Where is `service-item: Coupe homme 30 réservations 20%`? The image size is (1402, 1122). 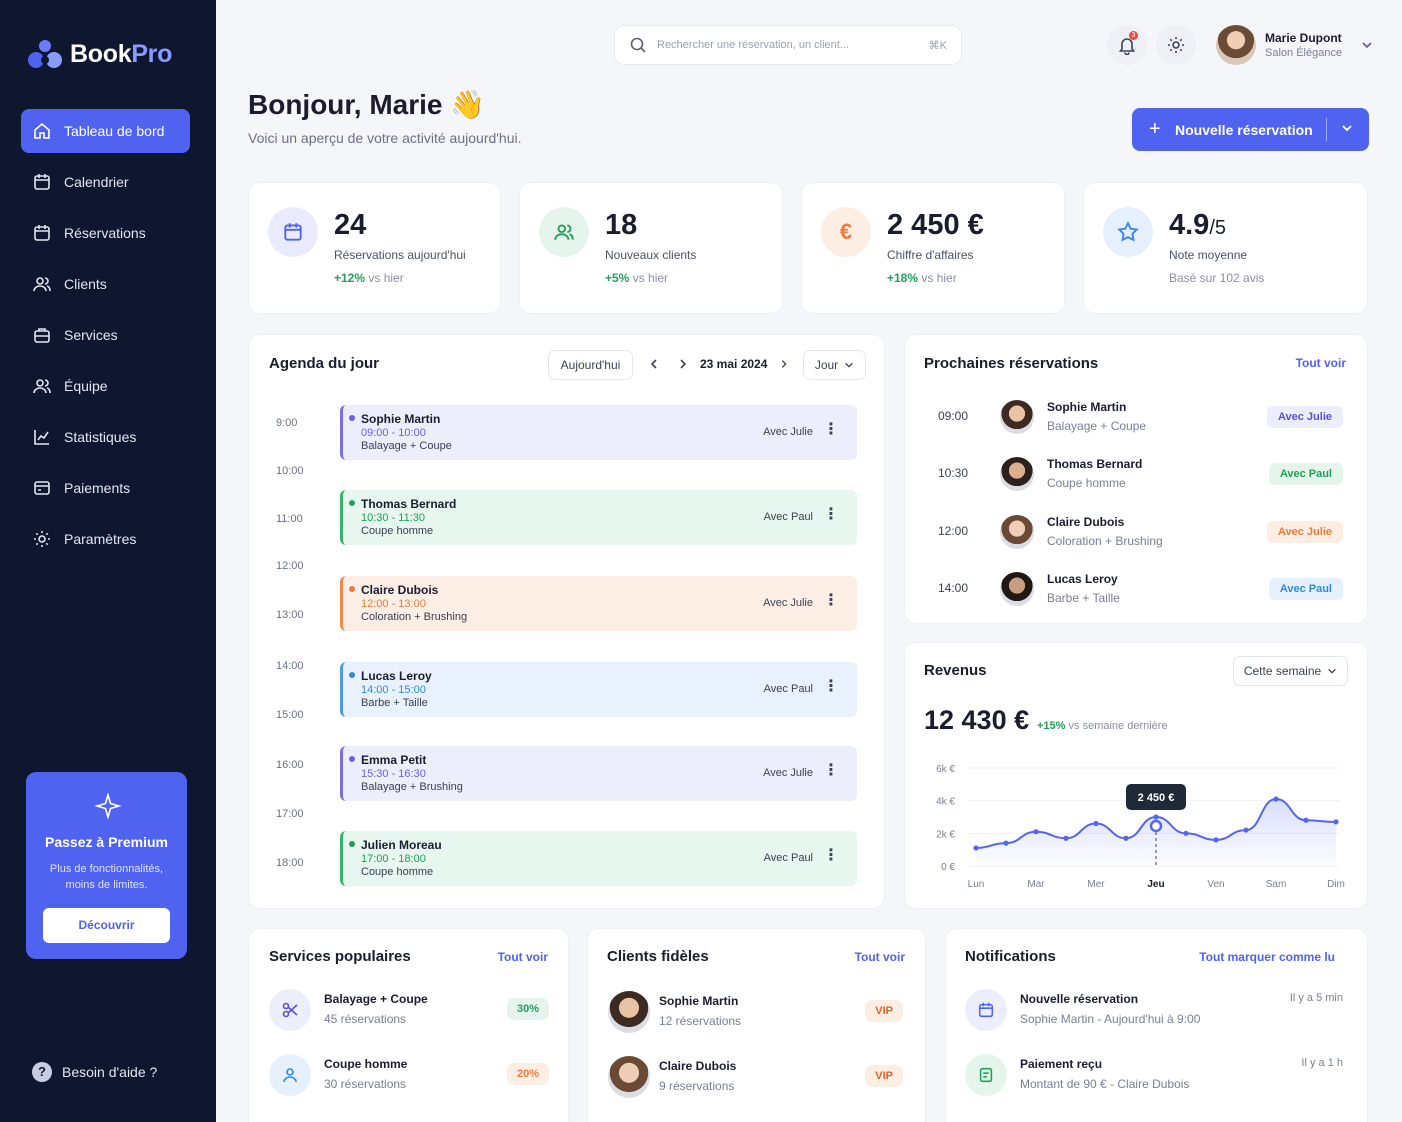 service-item: Coupe homme 30 réservations 20% is located at coordinates (409, 1076).